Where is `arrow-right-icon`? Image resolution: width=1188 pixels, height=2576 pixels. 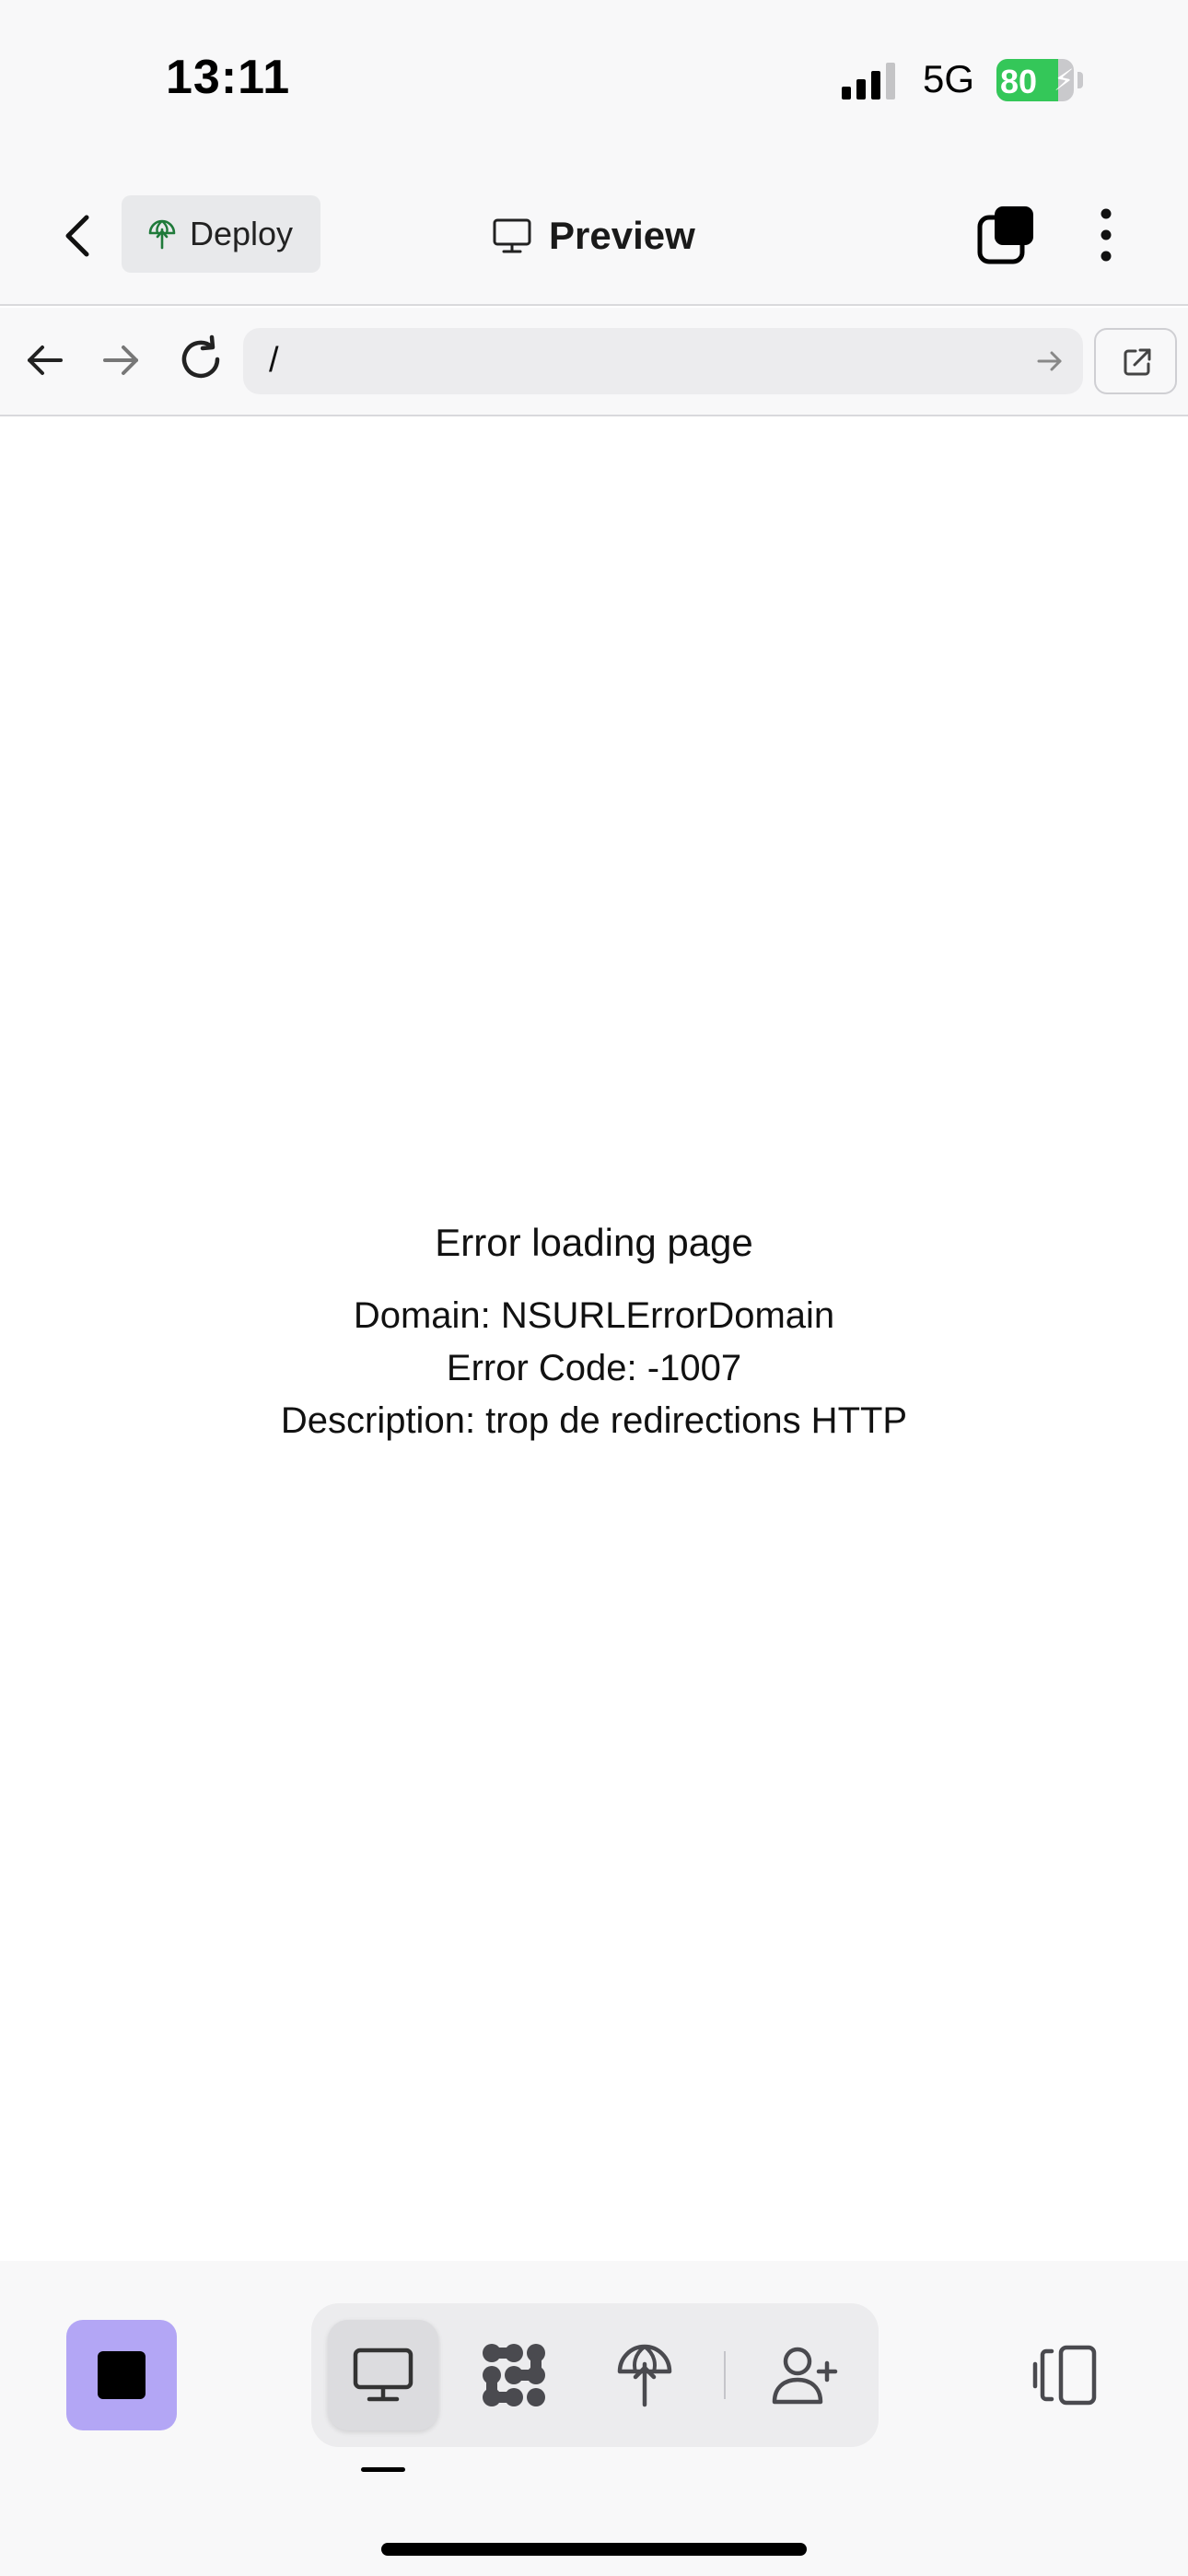
arrow-right-icon is located at coordinates (121, 360).